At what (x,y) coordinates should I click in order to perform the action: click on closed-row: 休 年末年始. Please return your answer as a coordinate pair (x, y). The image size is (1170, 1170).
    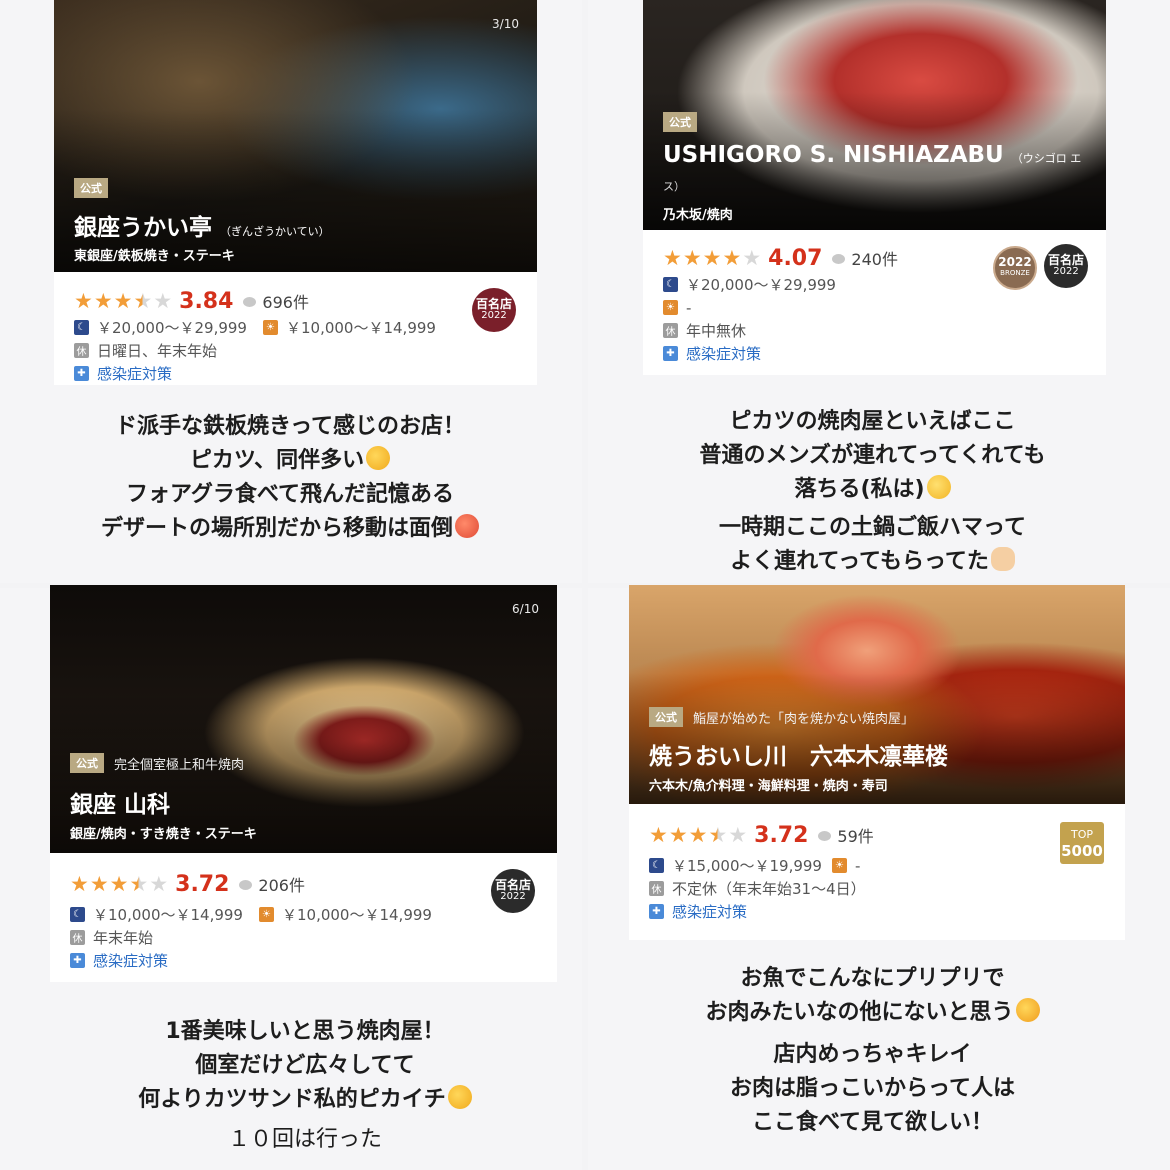
    Looking at the image, I should click on (308, 937).